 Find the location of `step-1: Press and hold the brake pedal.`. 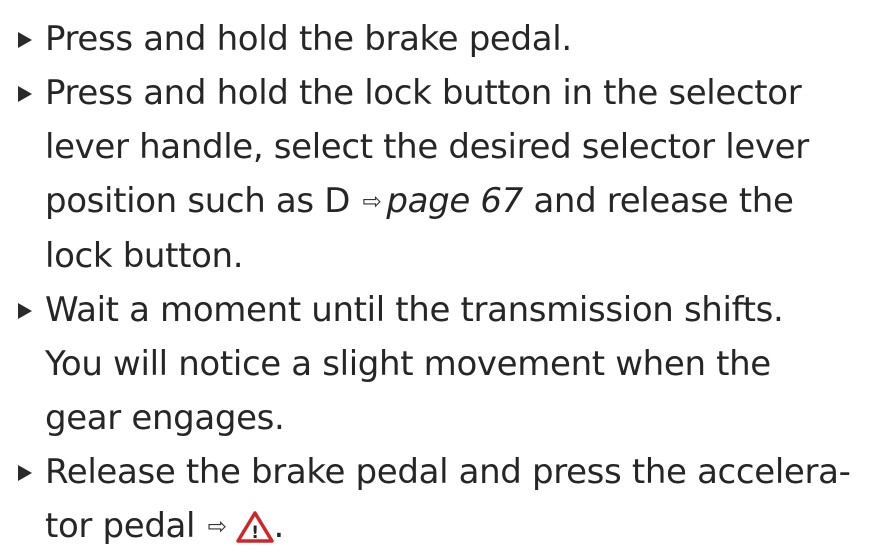

step-1: Press and hold the brake pedal. is located at coordinates (434, 39).